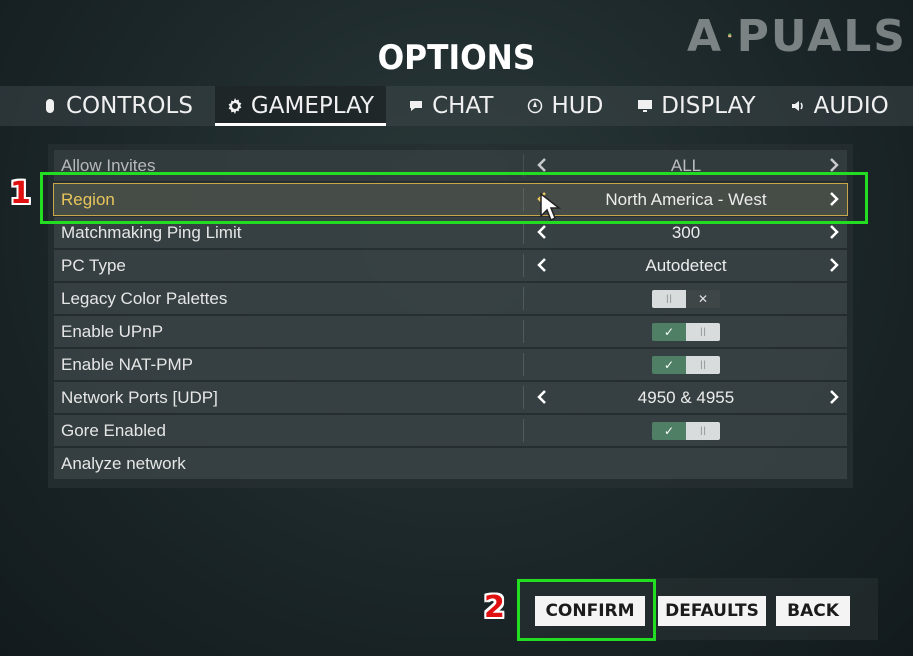  I want to click on legacy-color-palettes-toggle: ǀǀ ✕, so click(686, 298).